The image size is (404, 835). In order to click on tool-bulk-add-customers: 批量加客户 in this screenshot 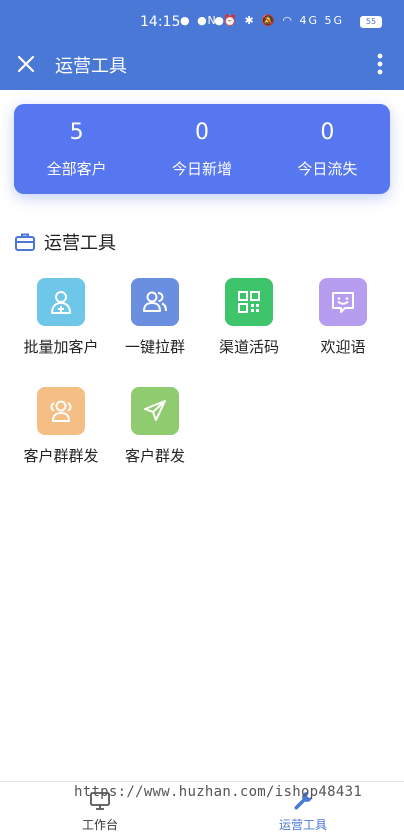, I will do `click(61, 317)`.